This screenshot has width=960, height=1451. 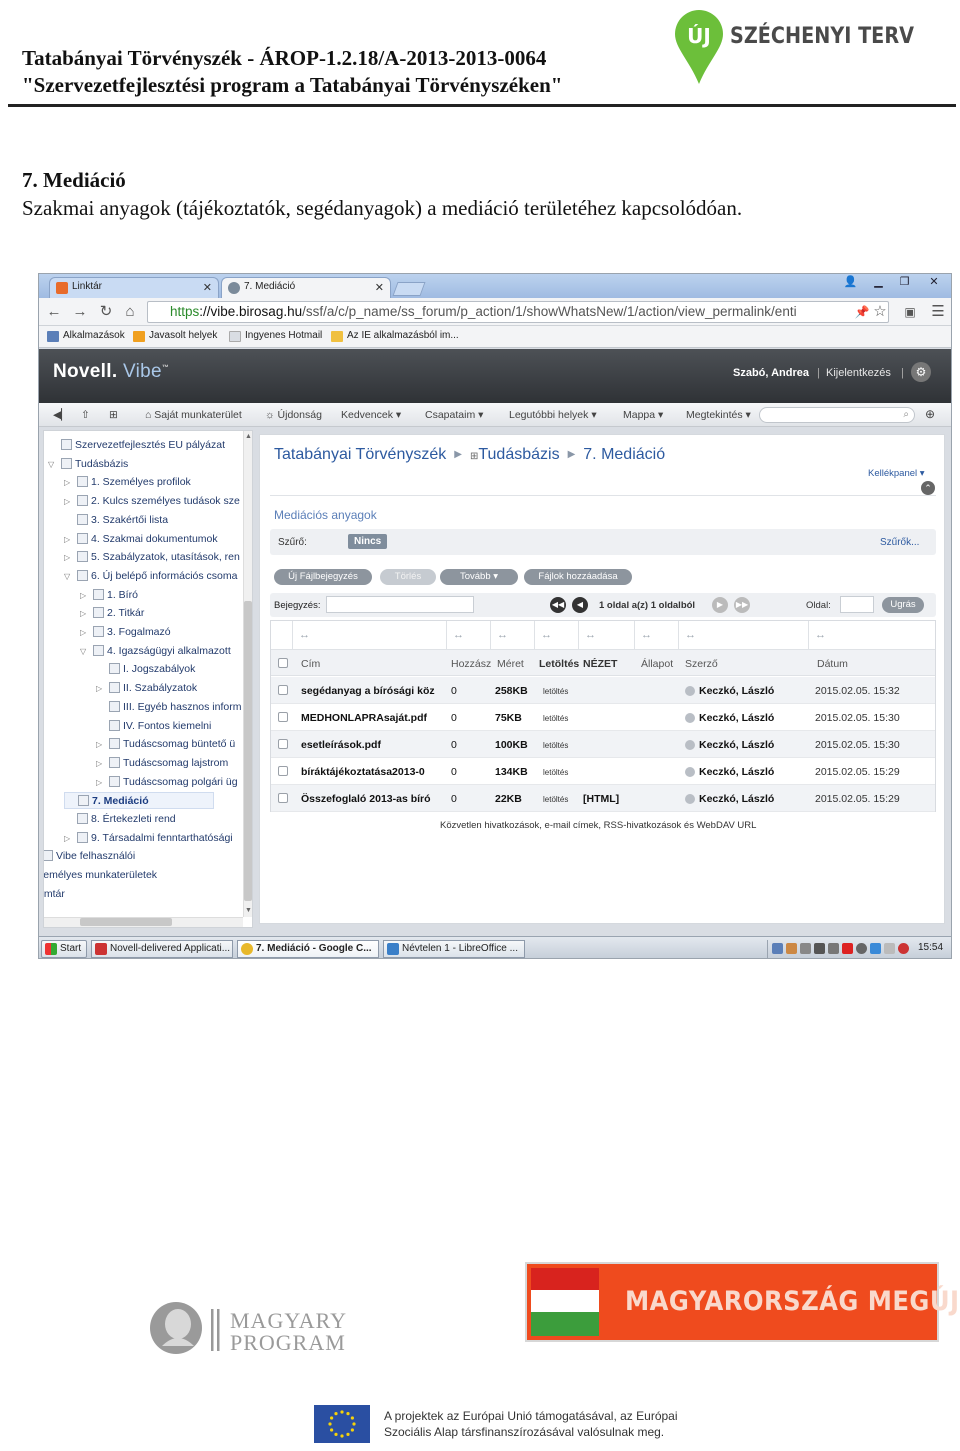 What do you see at coordinates (850, 282) in the screenshot?
I see `user-icon: 👤` at bounding box center [850, 282].